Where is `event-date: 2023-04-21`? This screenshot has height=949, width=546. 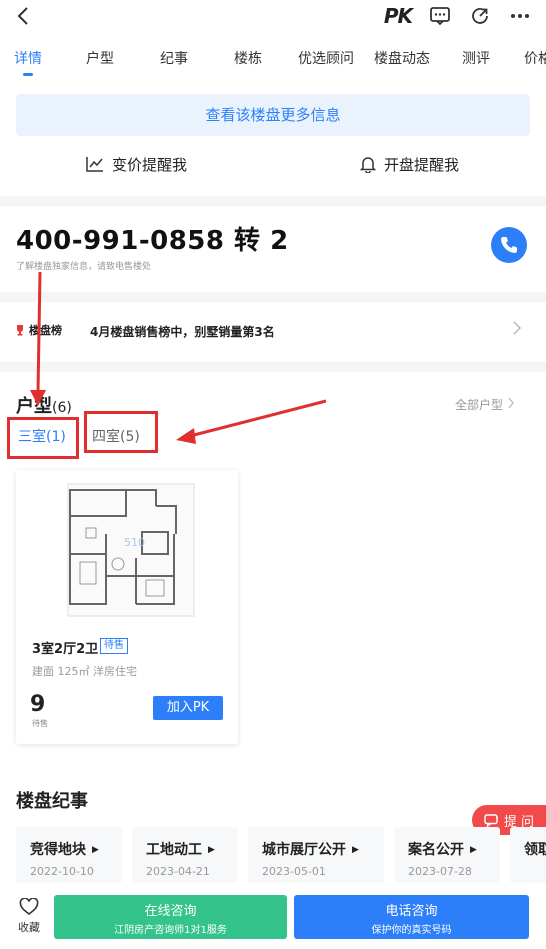 event-date: 2023-04-21 is located at coordinates (178, 871).